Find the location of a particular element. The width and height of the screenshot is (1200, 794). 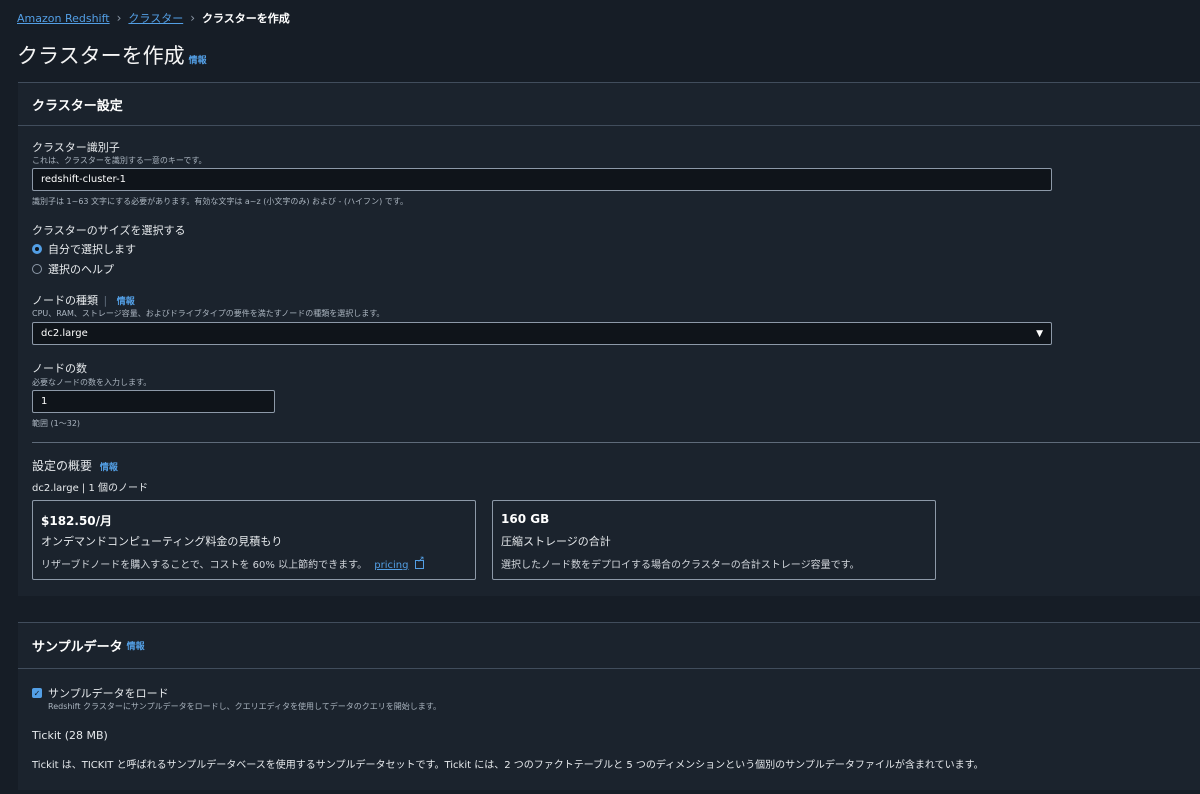

sample-data-header-row: サンプルデータ 情報 is located at coordinates (609, 646).